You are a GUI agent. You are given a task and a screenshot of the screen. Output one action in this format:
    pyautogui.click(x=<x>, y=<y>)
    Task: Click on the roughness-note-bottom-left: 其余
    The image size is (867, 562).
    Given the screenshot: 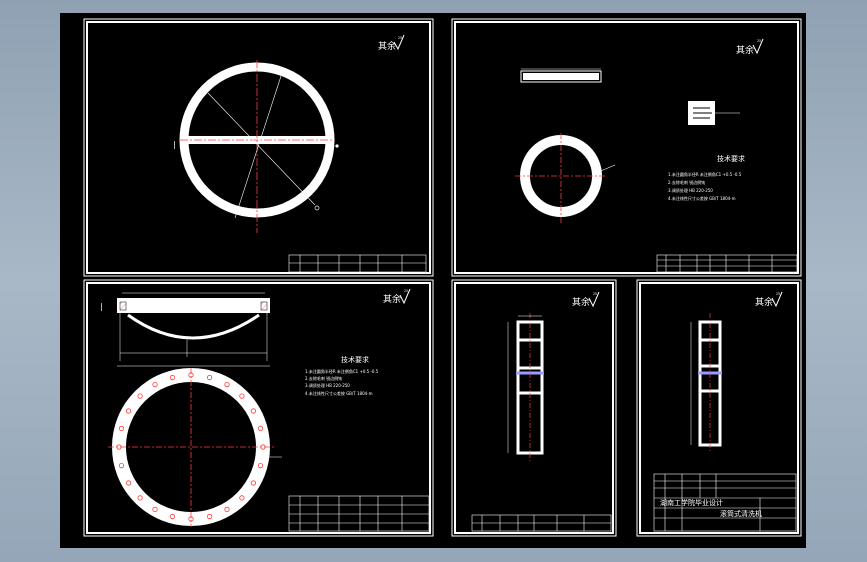 What is the action you would take?
    pyautogui.click(x=392, y=299)
    